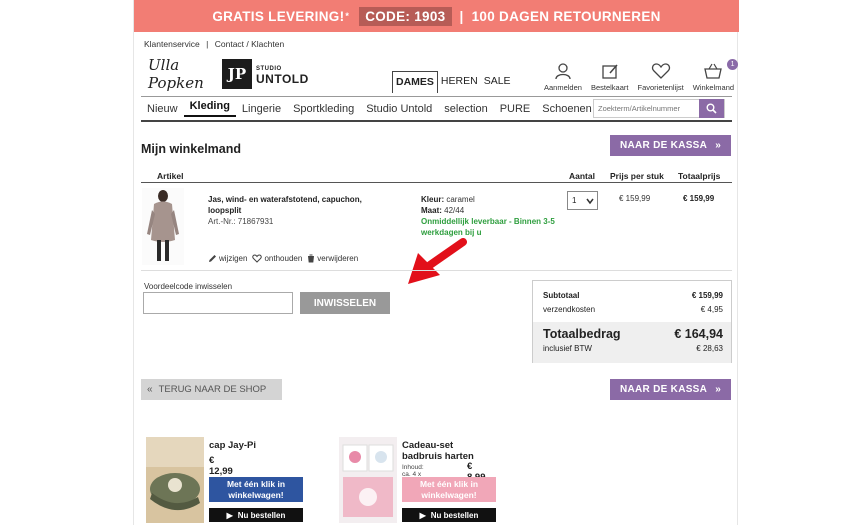 Image resolution: width=847 pixels, height=525 pixels. What do you see at coordinates (218, 303) in the screenshot?
I see `voucher-code-input` at bounding box center [218, 303].